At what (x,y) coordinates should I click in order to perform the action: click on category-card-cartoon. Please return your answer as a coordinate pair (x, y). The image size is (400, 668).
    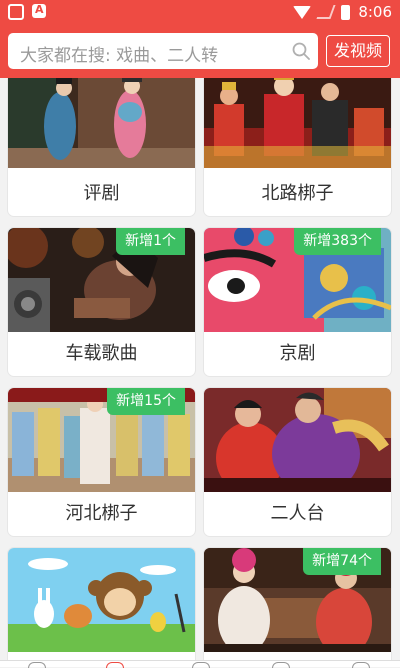
    Looking at the image, I should click on (101, 607).